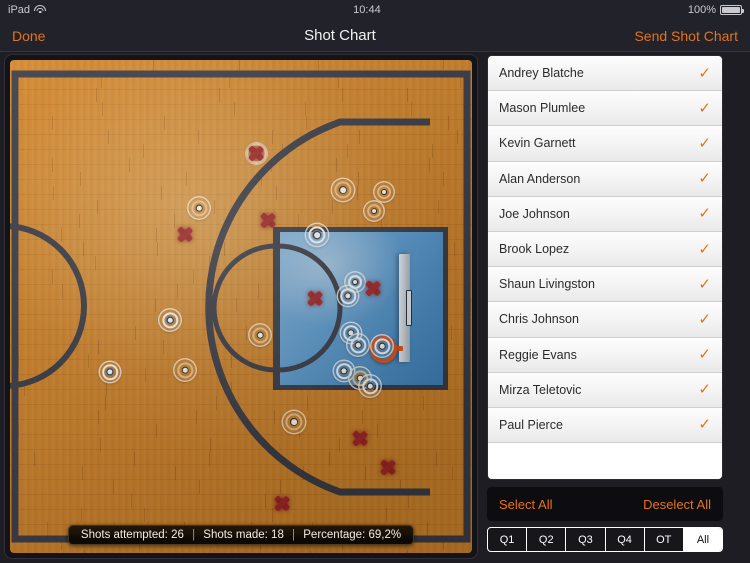 The width and height of the screenshot is (750, 563). What do you see at coordinates (19, 10) in the screenshot?
I see `device-label: iPad` at bounding box center [19, 10].